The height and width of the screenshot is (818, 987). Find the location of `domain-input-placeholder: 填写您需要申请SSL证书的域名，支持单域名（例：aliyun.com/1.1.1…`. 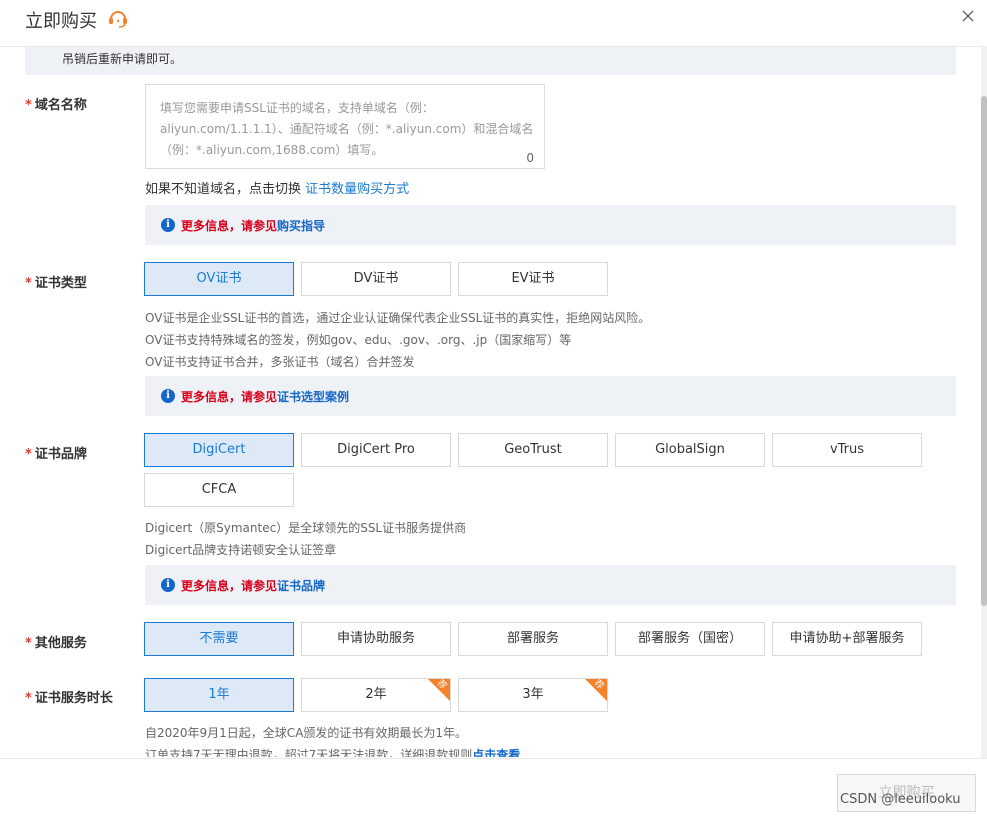

domain-input-placeholder: 填写您需要申请SSL证书的域名，支持单域名（例：aliyun.com/1.1.1… is located at coordinates (347, 129).